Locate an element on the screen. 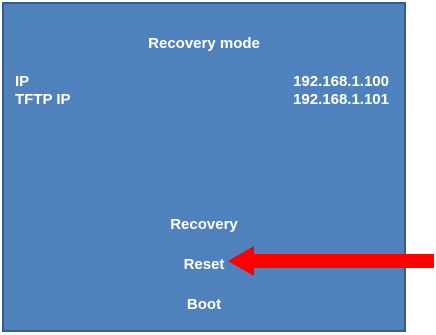 This screenshot has height=335, width=436. tftp-ip-label: TFTP IP is located at coordinates (43, 99).